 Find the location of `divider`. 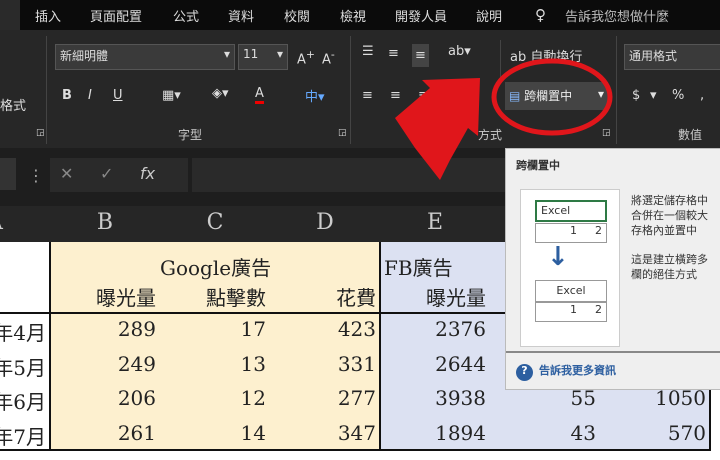

divider is located at coordinates (613, 352).